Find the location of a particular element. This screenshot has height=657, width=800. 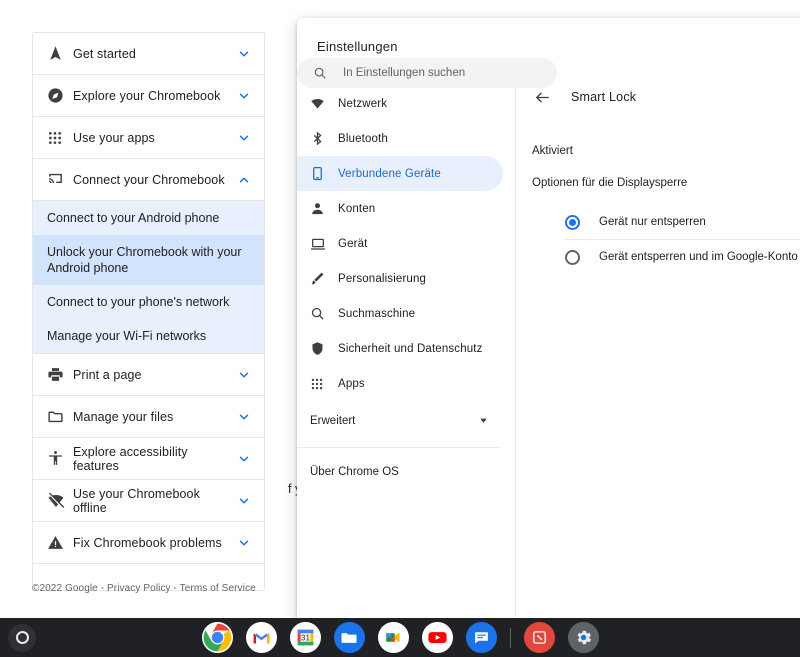

page-title: Einstellungen is located at coordinates (357, 46).